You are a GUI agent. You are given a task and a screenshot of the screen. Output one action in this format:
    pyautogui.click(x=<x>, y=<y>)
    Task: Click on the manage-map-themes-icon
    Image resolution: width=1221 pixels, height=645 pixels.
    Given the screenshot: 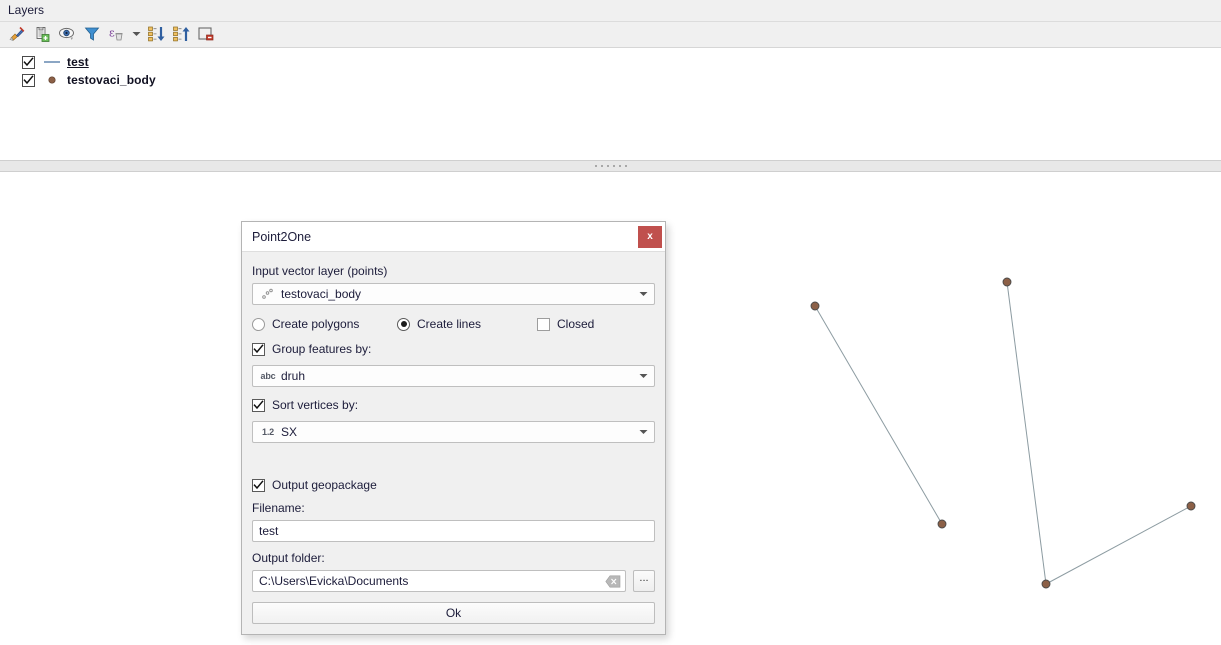 What is the action you would take?
    pyautogui.click(x=67, y=34)
    